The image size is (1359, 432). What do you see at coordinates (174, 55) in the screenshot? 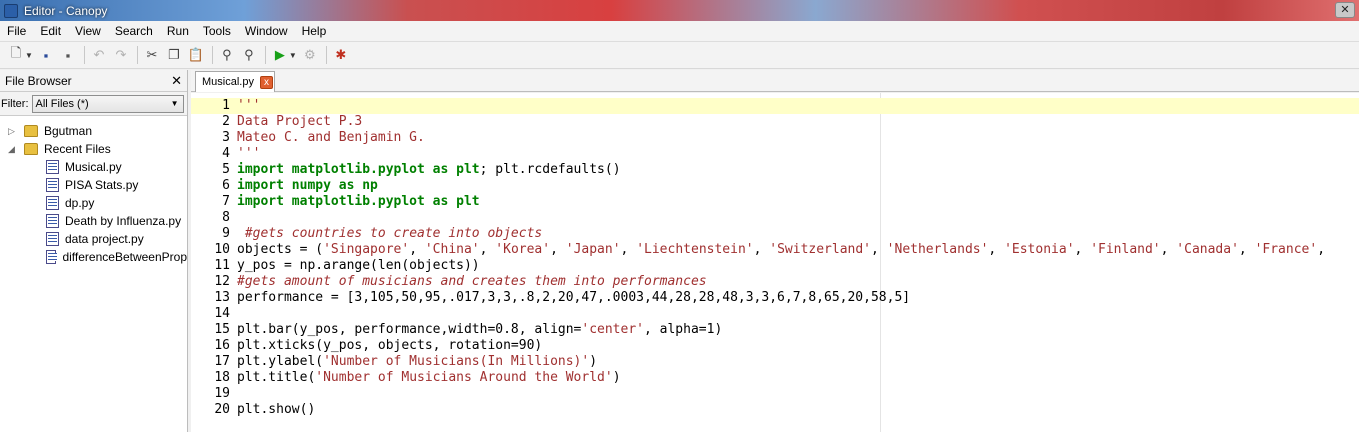
I see `copy-icon: ❐` at bounding box center [174, 55].